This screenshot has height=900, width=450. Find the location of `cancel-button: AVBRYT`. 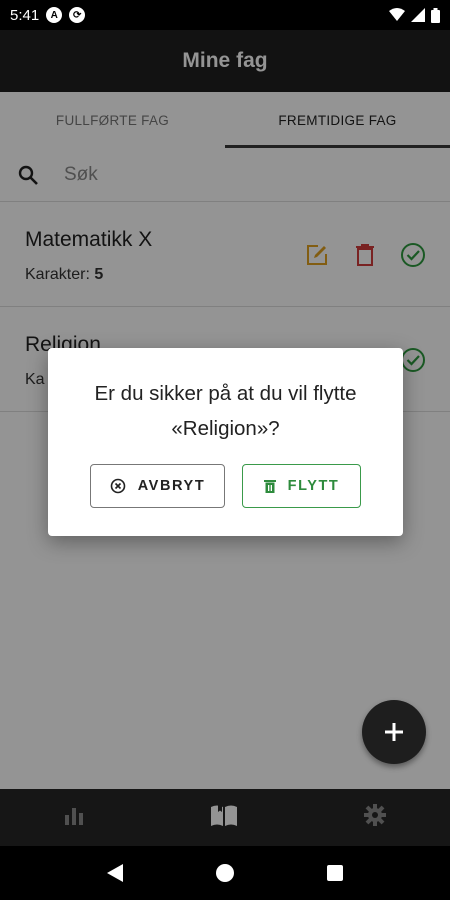

cancel-button: AVBRYT is located at coordinates (157, 486).